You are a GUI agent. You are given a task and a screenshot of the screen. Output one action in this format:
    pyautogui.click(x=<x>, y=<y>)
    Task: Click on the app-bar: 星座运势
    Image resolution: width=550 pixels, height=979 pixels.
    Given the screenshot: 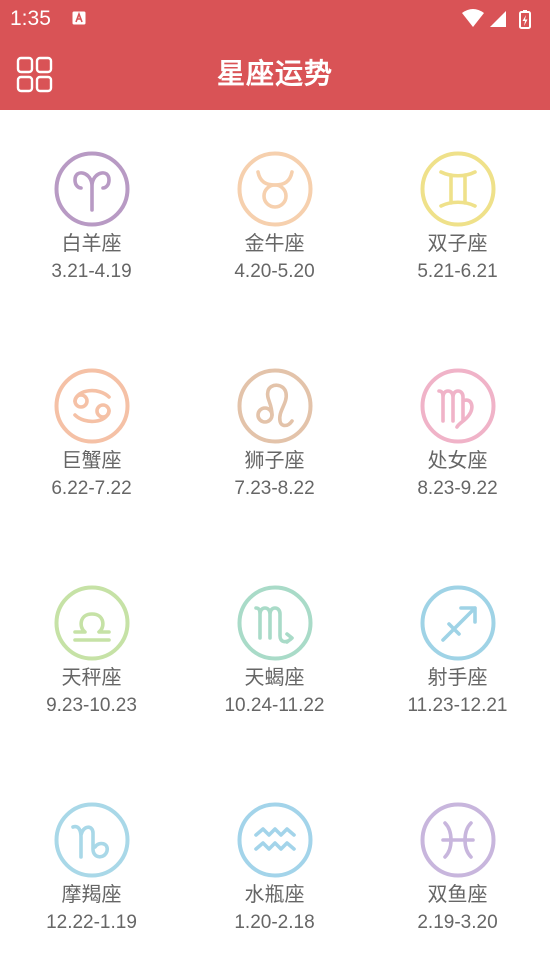 What is the action you would take?
    pyautogui.click(x=275, y=74)
    